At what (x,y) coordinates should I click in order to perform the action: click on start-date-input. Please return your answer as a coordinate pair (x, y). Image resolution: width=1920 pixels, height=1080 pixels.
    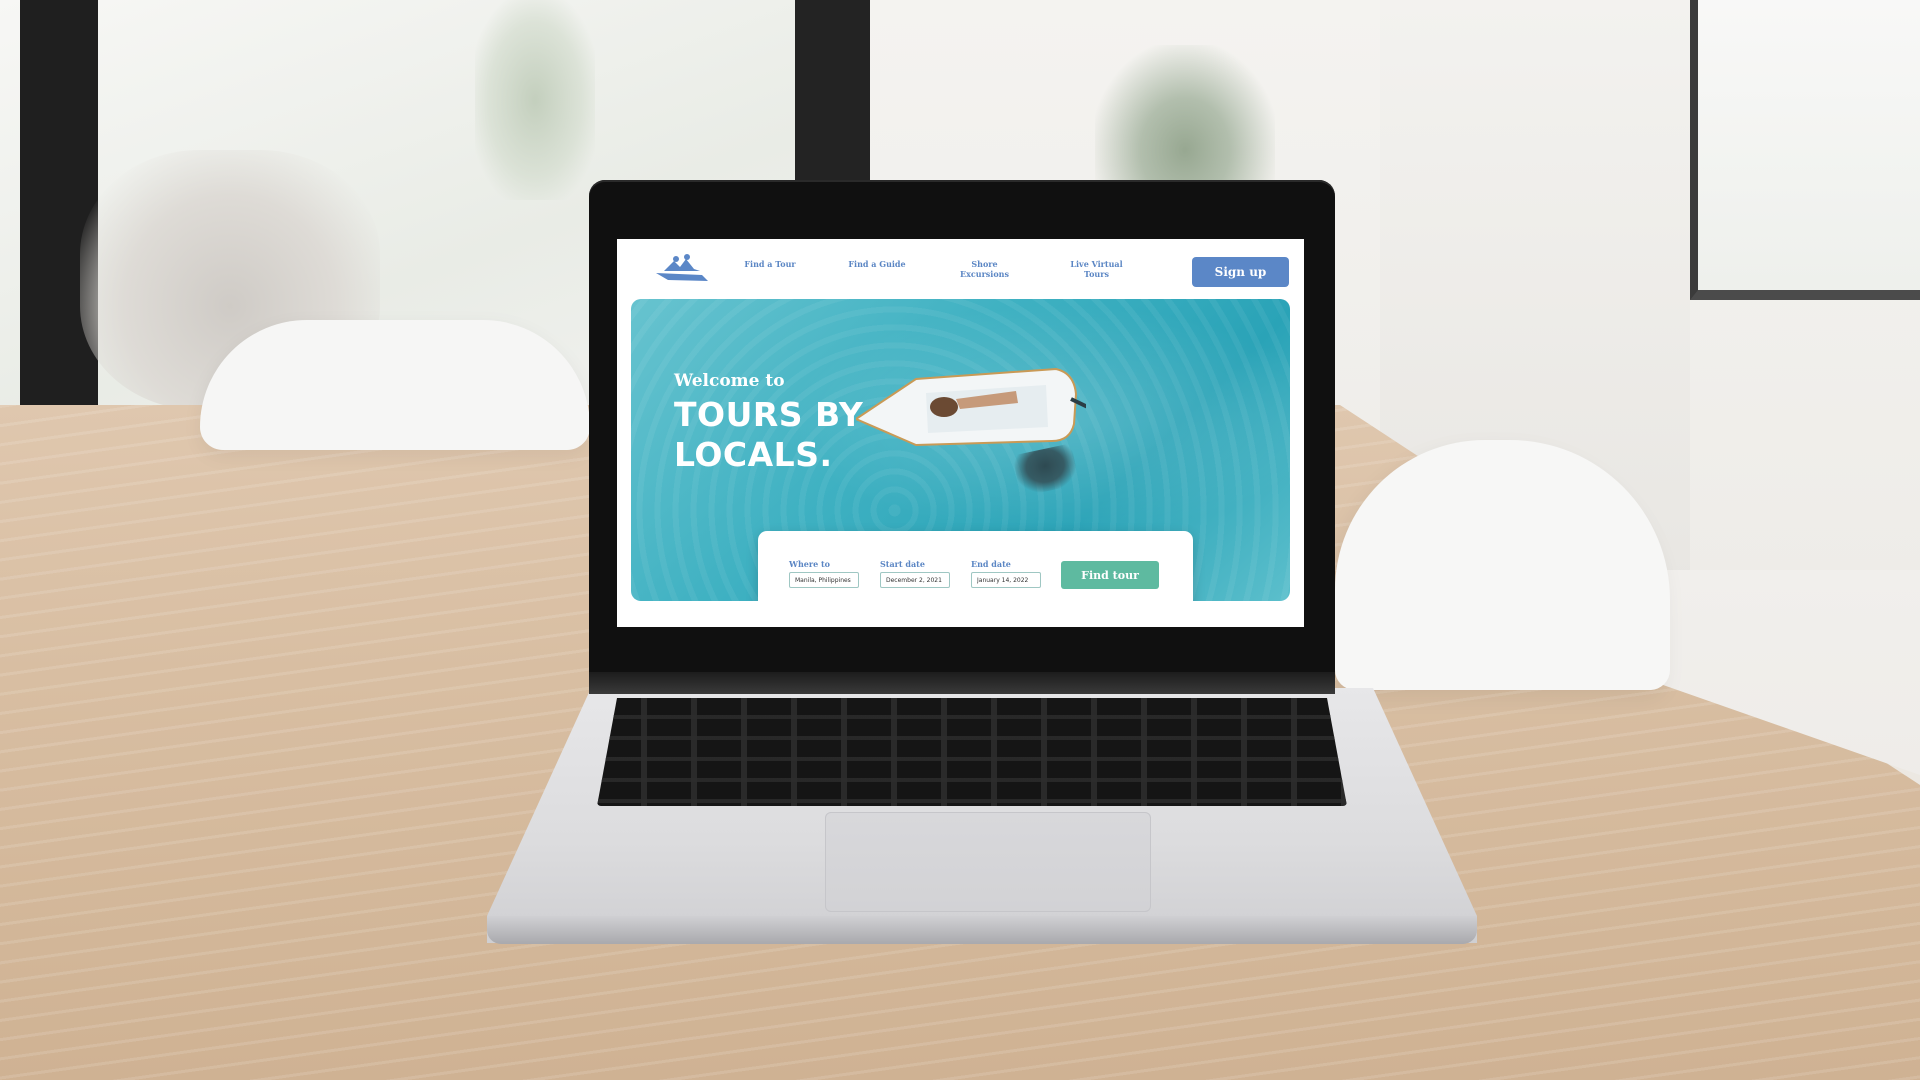
    Looking at the image, I should click on (915, 580).